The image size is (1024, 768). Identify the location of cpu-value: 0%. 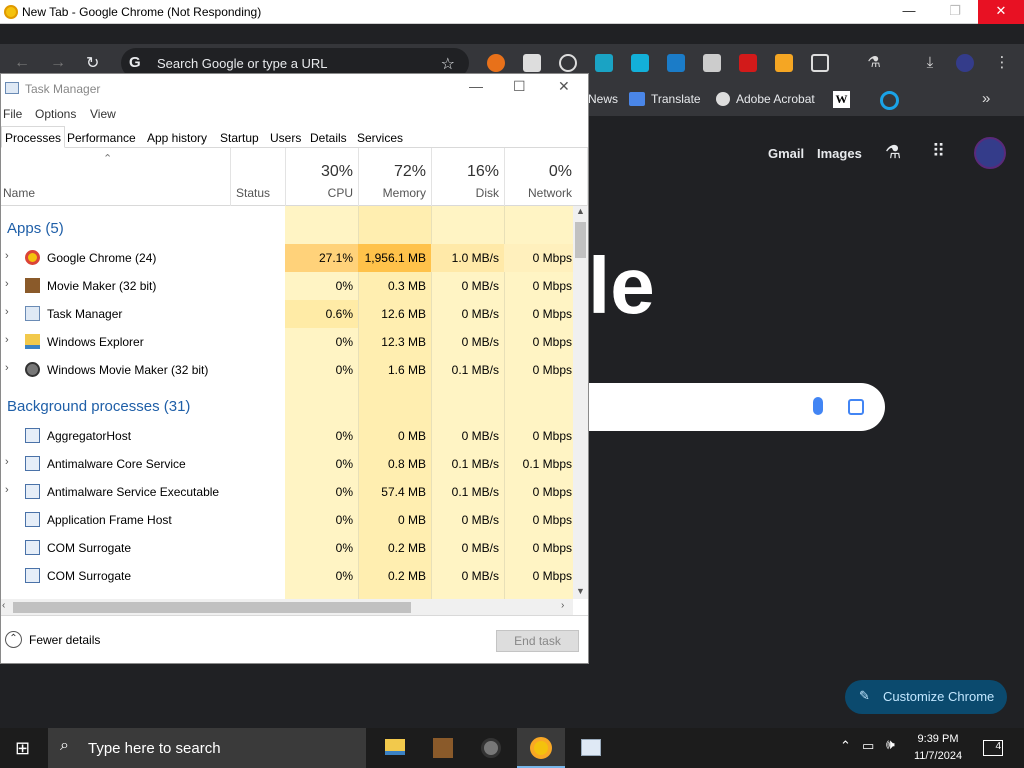
(344, 370).